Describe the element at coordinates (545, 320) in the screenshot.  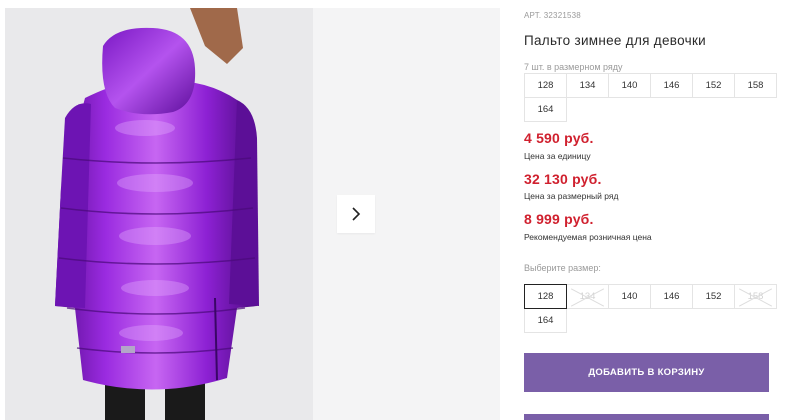
I see `size-option-164: 164` at that location.